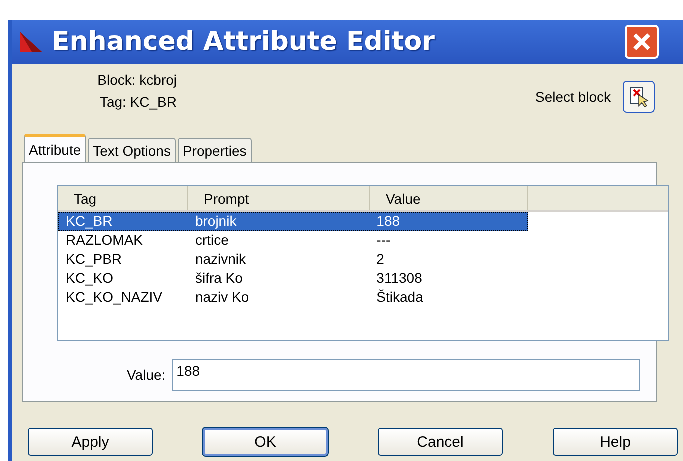 This screenshot has width=683, height=461. I want to click on dialog-button: Apply, so click(90, 442).